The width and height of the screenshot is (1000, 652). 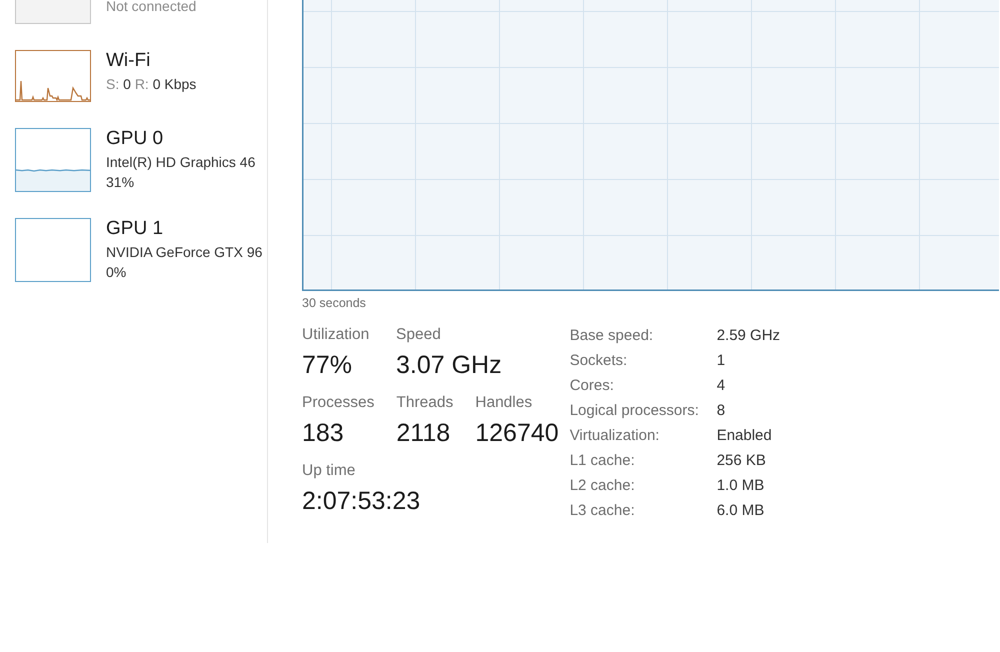 What do you see at coordinates (135, 139) in the screenshot?
I see `item-title: GPU 0` at bounding box center [135, 139].